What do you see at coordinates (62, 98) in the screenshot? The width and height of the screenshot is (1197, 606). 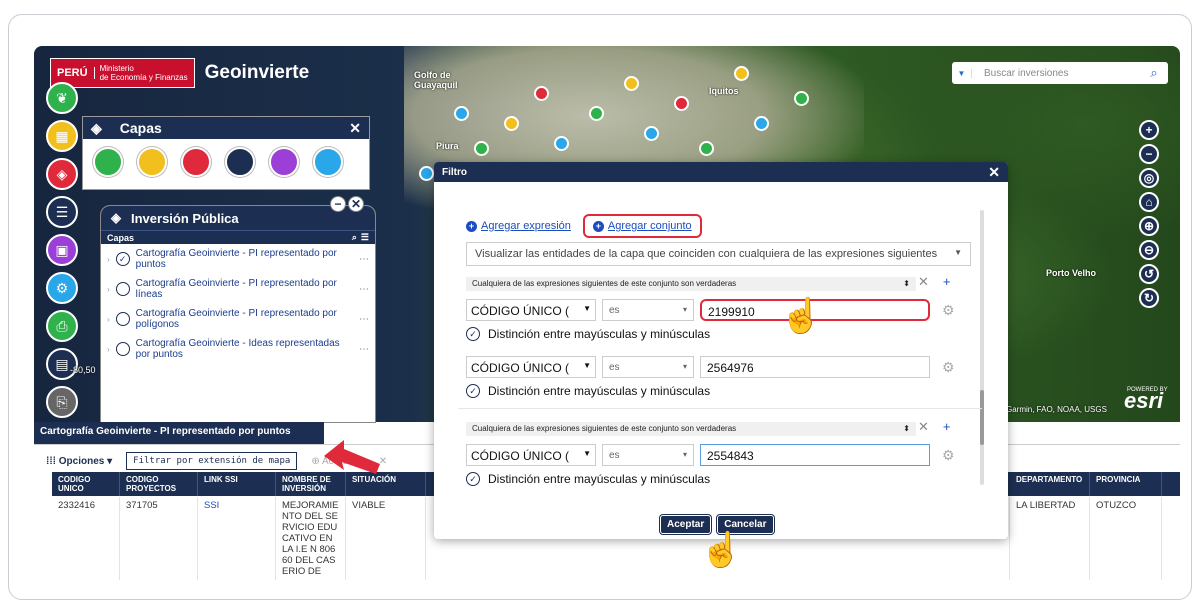 I see `layers-green-icon: ❦` at bounding box center [62, 98].